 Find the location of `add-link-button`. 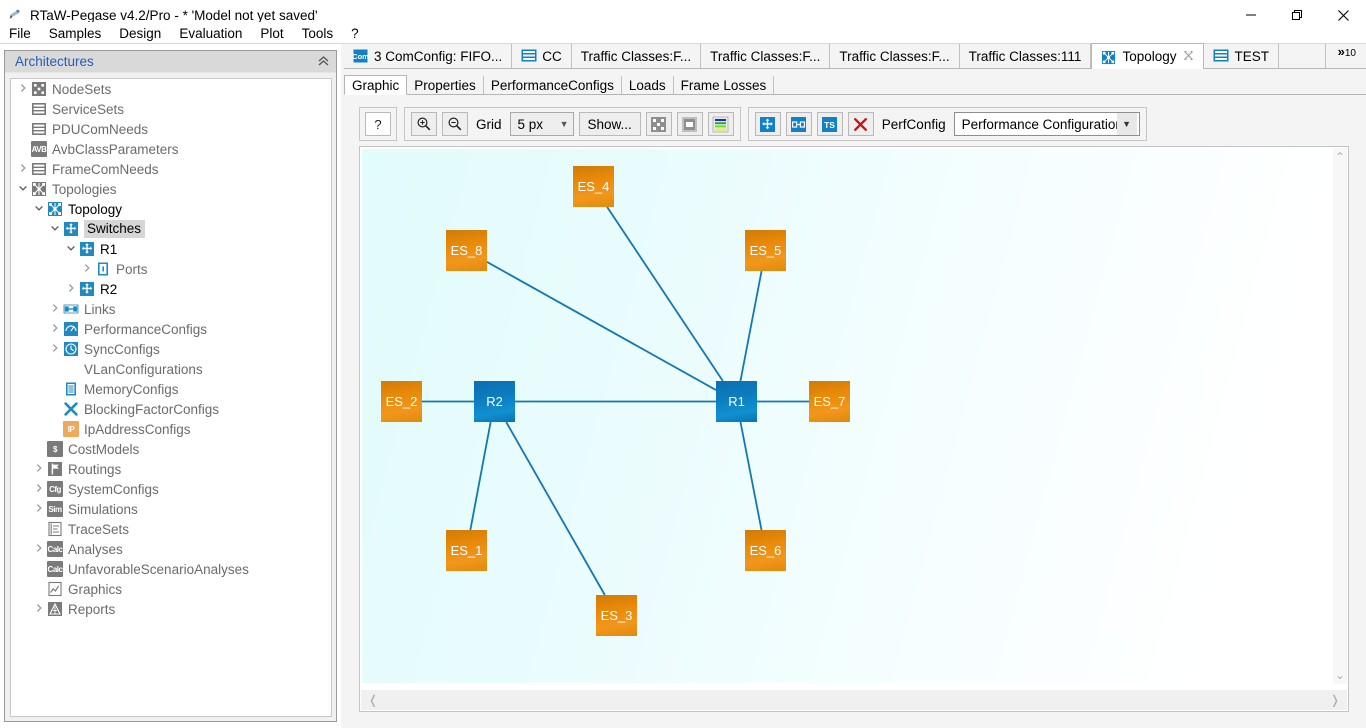

add-link-button is located at coordinates (798, 124).